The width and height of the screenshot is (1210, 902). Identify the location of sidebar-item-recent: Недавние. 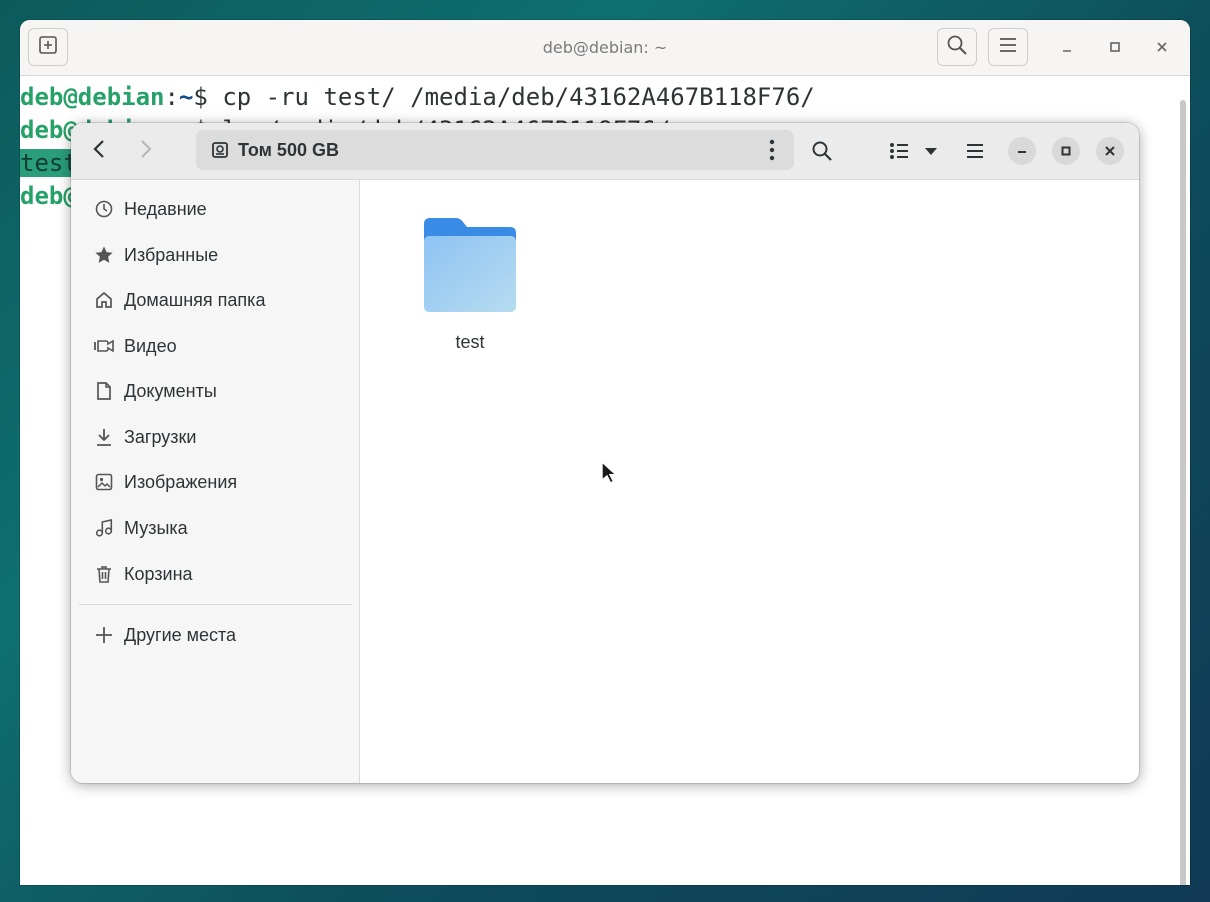
(215, 209).